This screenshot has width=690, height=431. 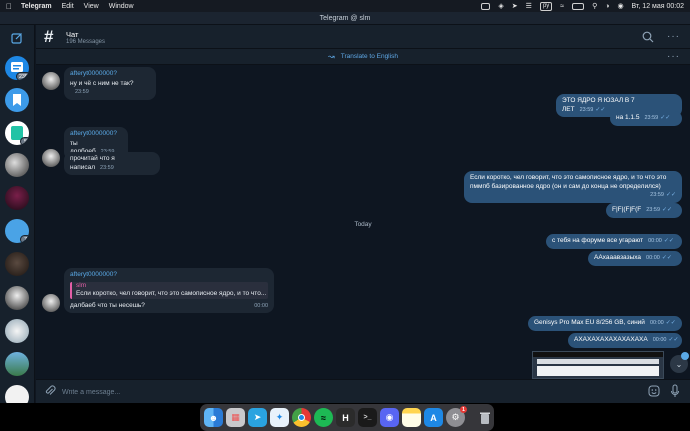 I want to click on telegram-tray-icon: ➤, so click(x=515, y=6).